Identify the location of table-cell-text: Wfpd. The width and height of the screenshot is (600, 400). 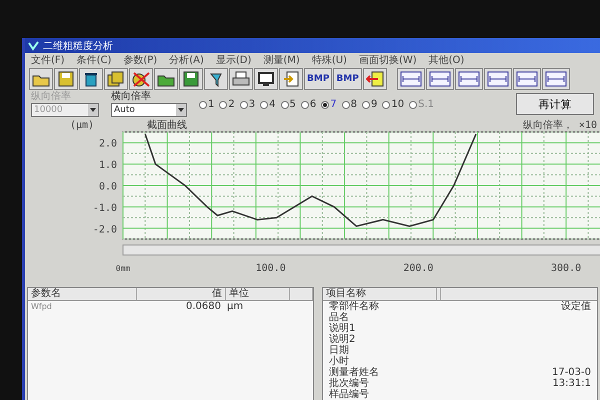
(41, 307).